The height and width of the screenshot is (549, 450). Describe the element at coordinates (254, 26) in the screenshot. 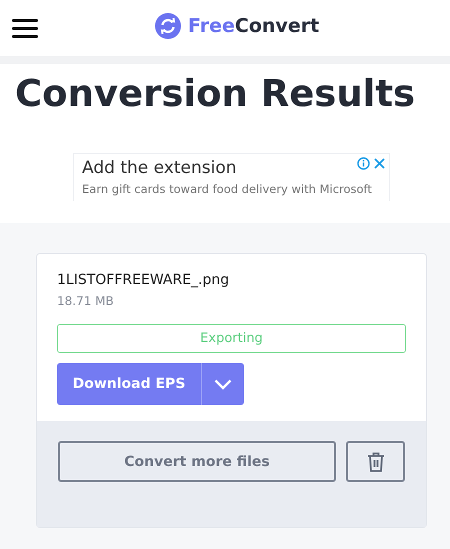

I see `logo-text: FreeConvert` at that location.